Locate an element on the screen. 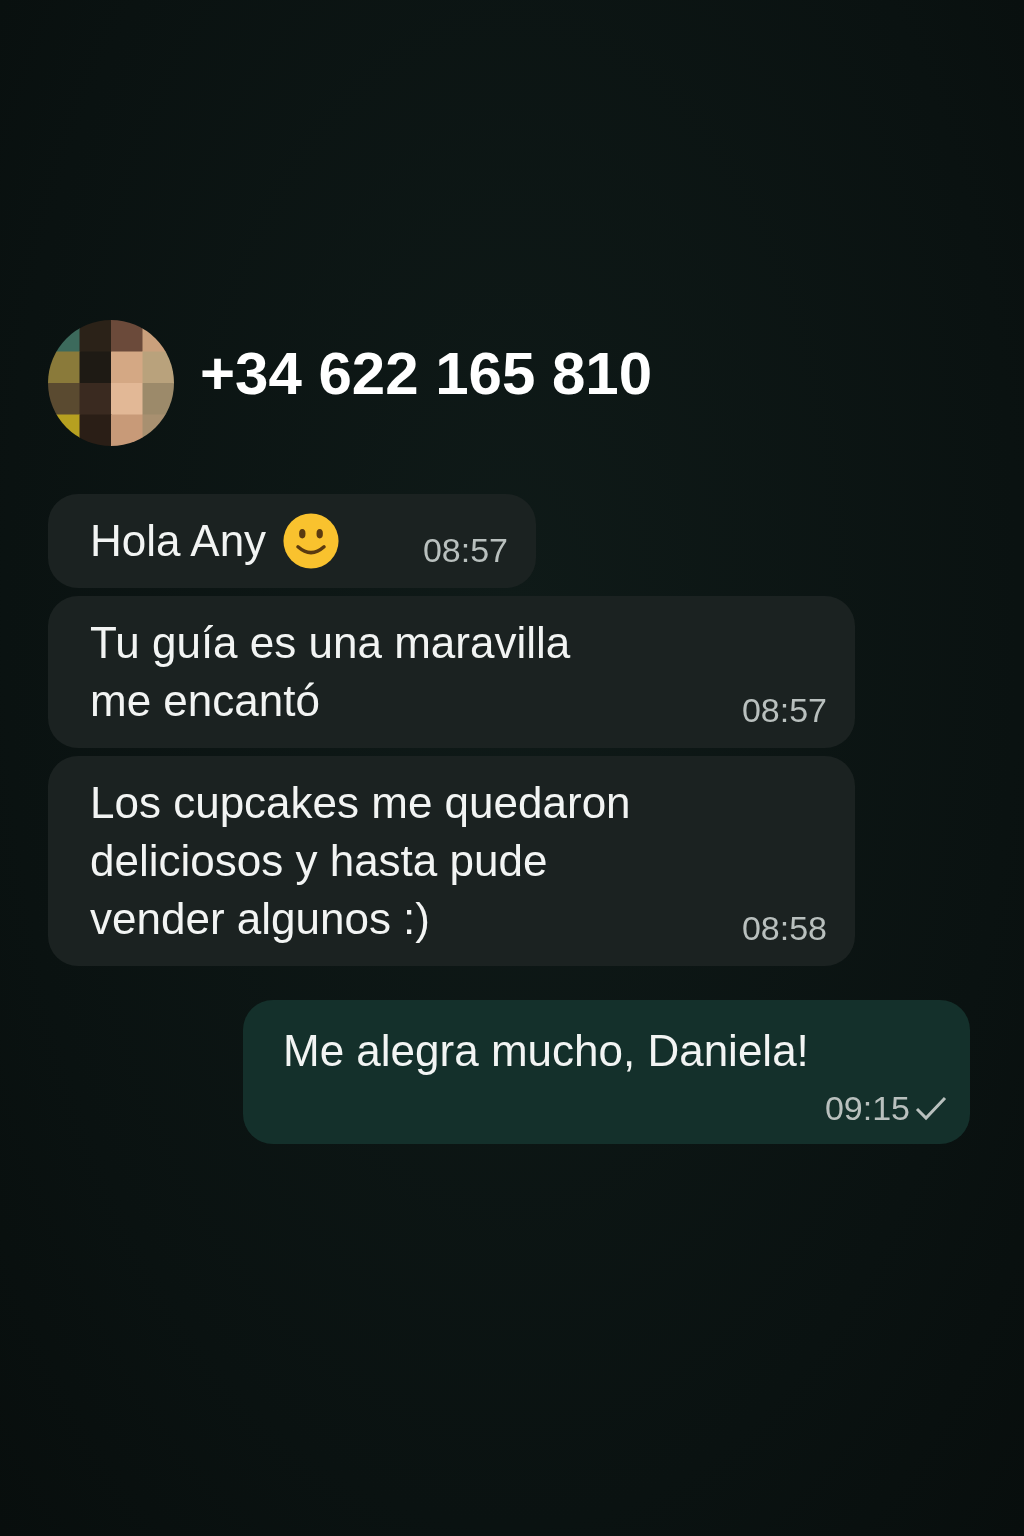  message-text: Los cupcakes me quedaron deliciosos y hasta pude vender algunos :) is located at coordinates (360, 861).